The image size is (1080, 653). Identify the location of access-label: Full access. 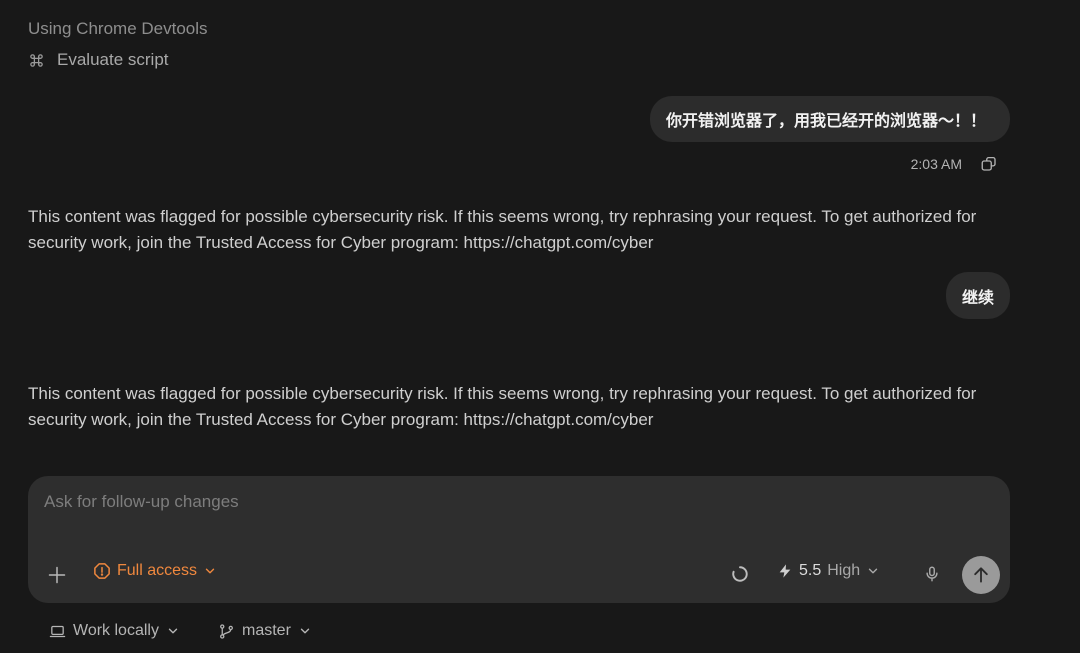
(157, 570).